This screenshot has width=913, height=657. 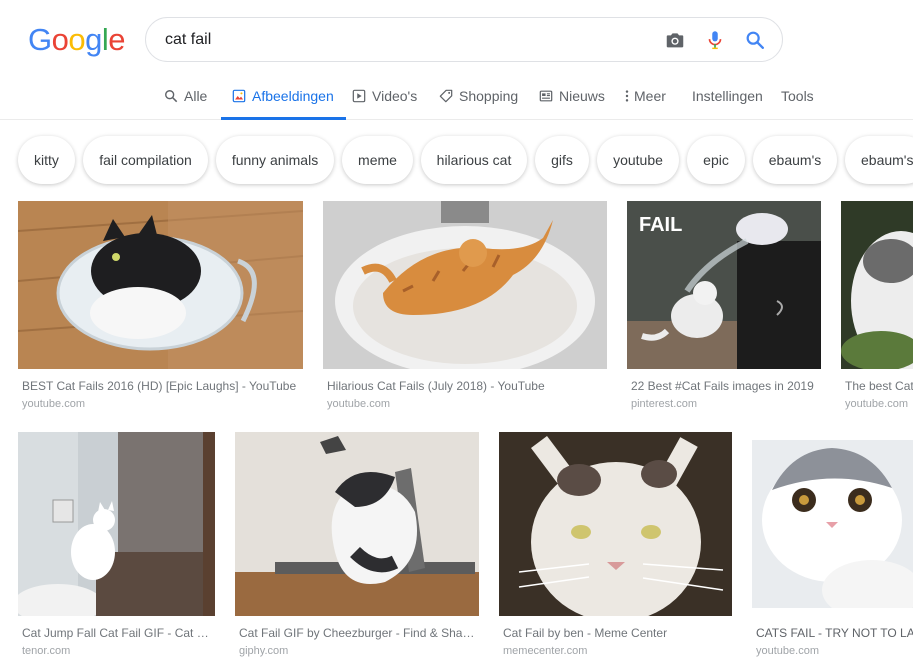 I want to click on tab-afbeeldingen: Afbeeldingen, so click(x=283, y=104).